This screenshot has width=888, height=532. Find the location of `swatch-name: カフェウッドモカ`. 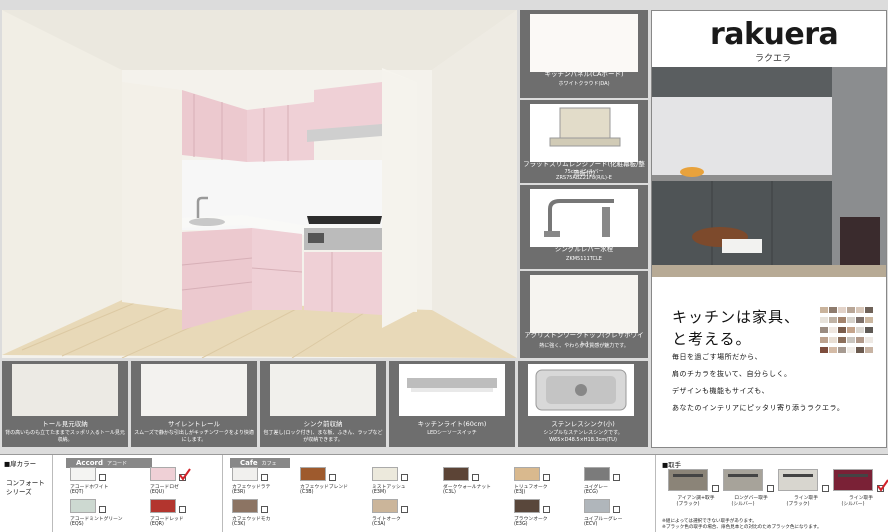

swatch-name: カフェウッドモカ is located at coordinates (251, 519).